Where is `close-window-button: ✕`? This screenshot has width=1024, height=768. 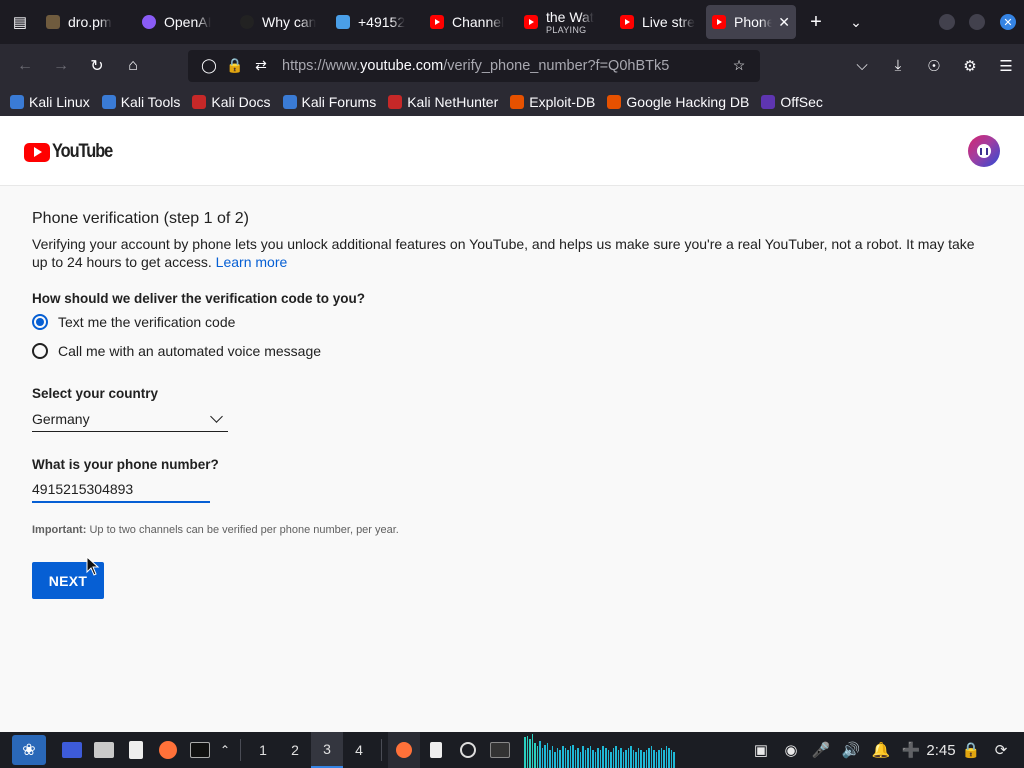 close-window-button: ✕ is located at coordinates (1008, 22).